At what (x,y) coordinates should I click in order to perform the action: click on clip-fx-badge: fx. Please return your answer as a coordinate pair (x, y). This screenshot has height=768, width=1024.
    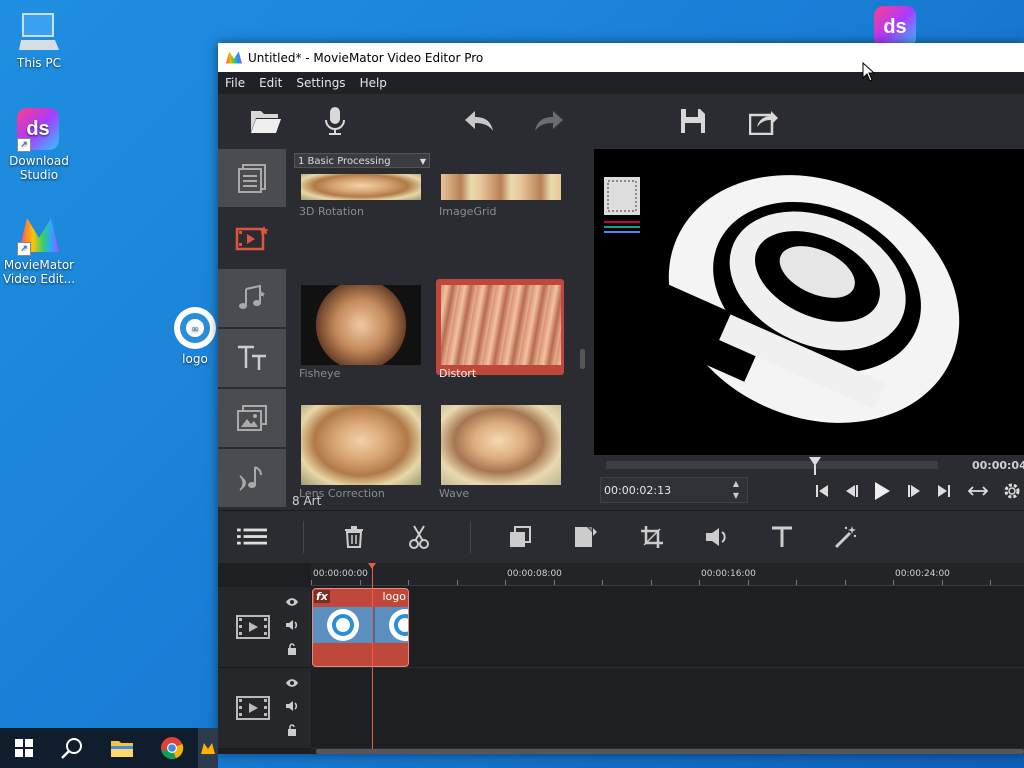
    Looking at the image, I should click on (322, 596).